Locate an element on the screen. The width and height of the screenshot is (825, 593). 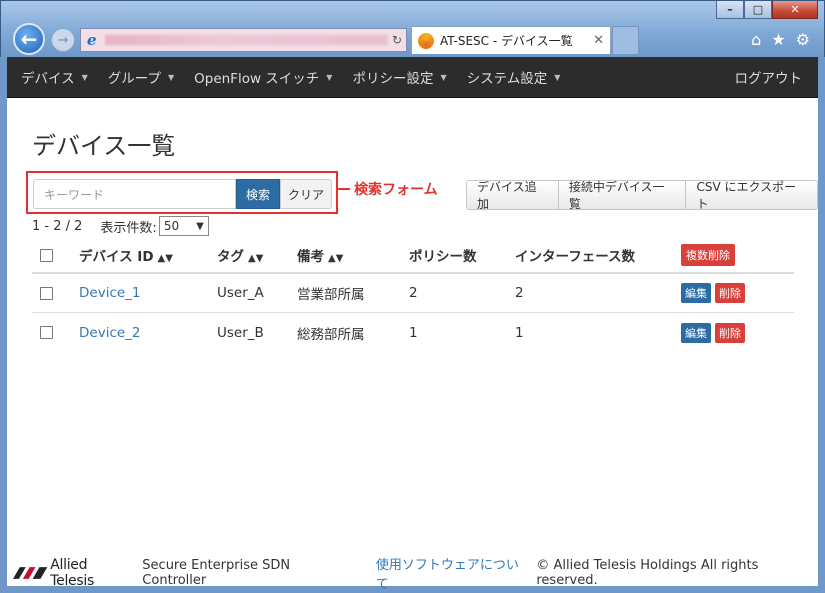
policy-count: 2 is located at coordinates (413, 293).